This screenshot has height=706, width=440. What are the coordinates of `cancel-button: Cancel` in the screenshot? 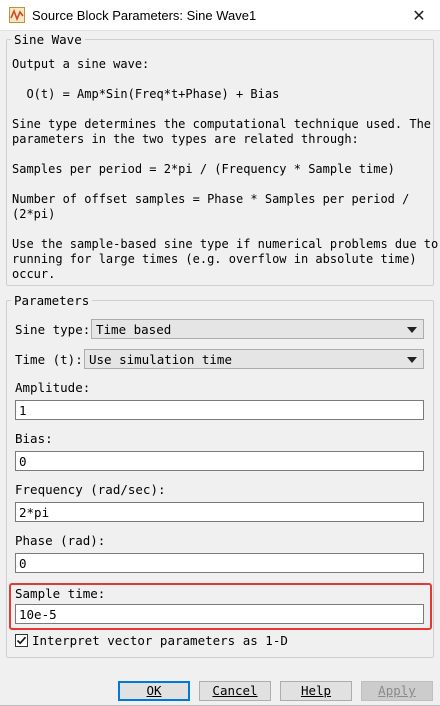 It's located at (235, 691).